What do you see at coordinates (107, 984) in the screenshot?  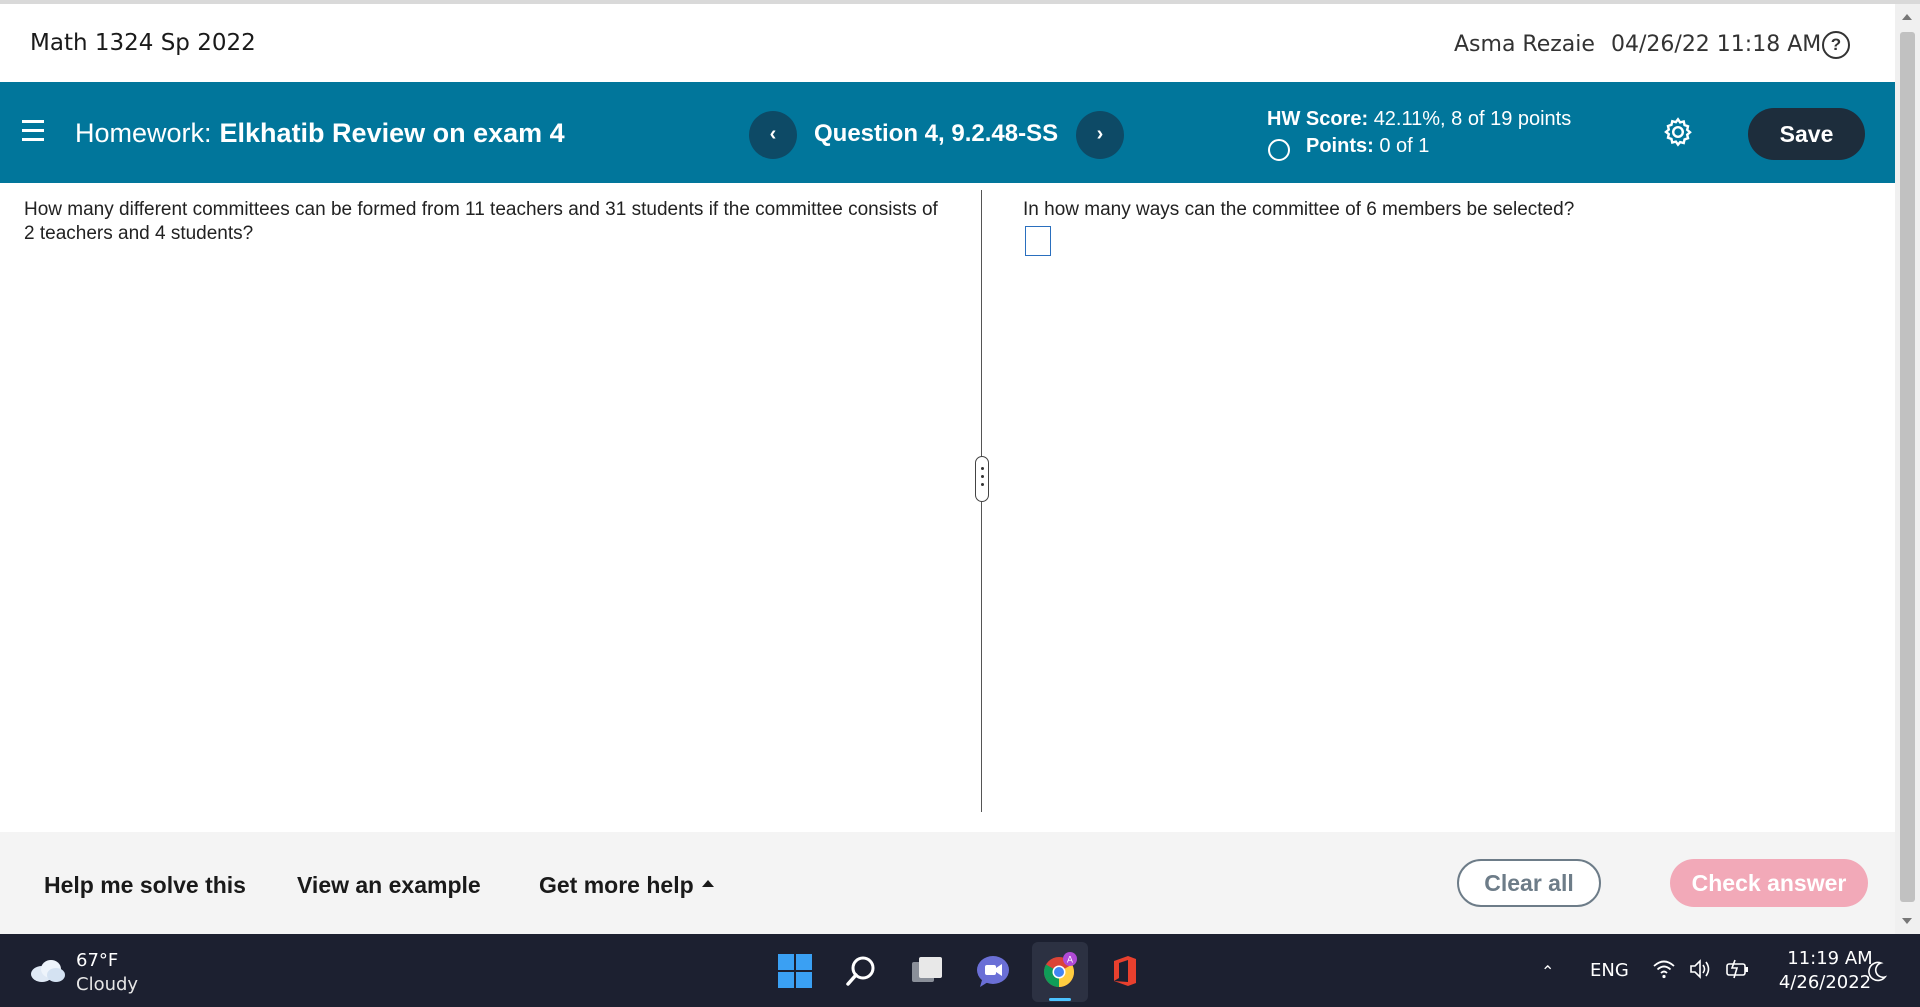 I see `weather-condition: Cloudy` at bounding box center [107, 984].